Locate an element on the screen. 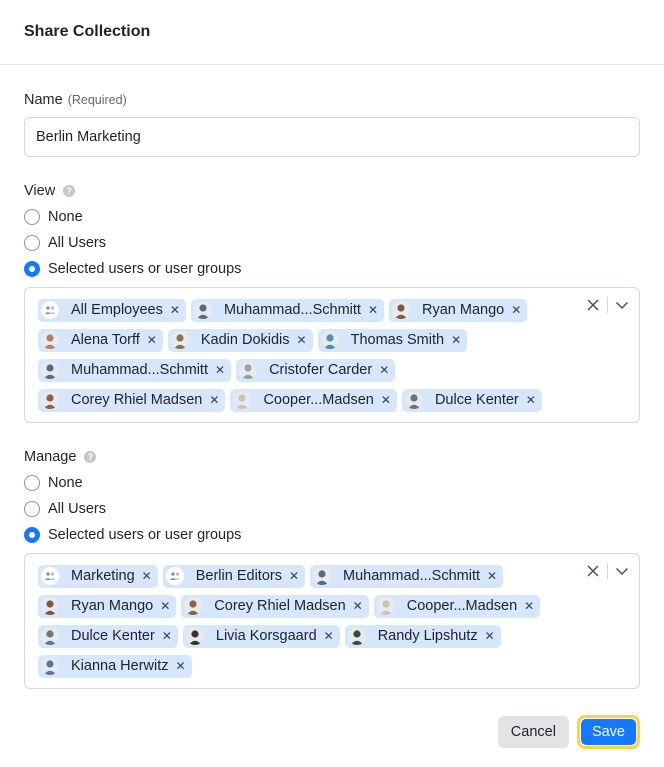 Image resolution: width=664 pixels, height=767 pixels. tag-label: Ryan Mango is located at coordinates (463, 310).